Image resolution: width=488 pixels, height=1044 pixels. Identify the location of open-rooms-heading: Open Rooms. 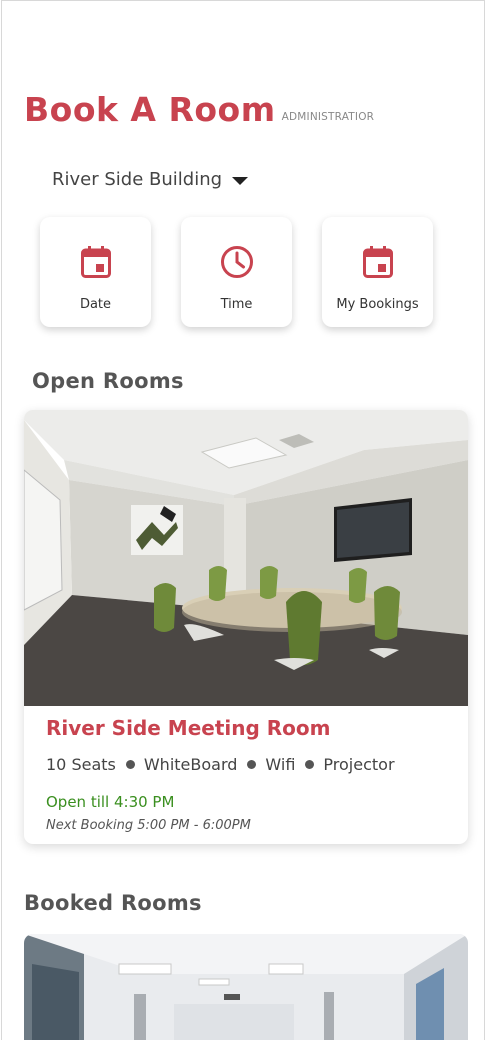
(108, 381).